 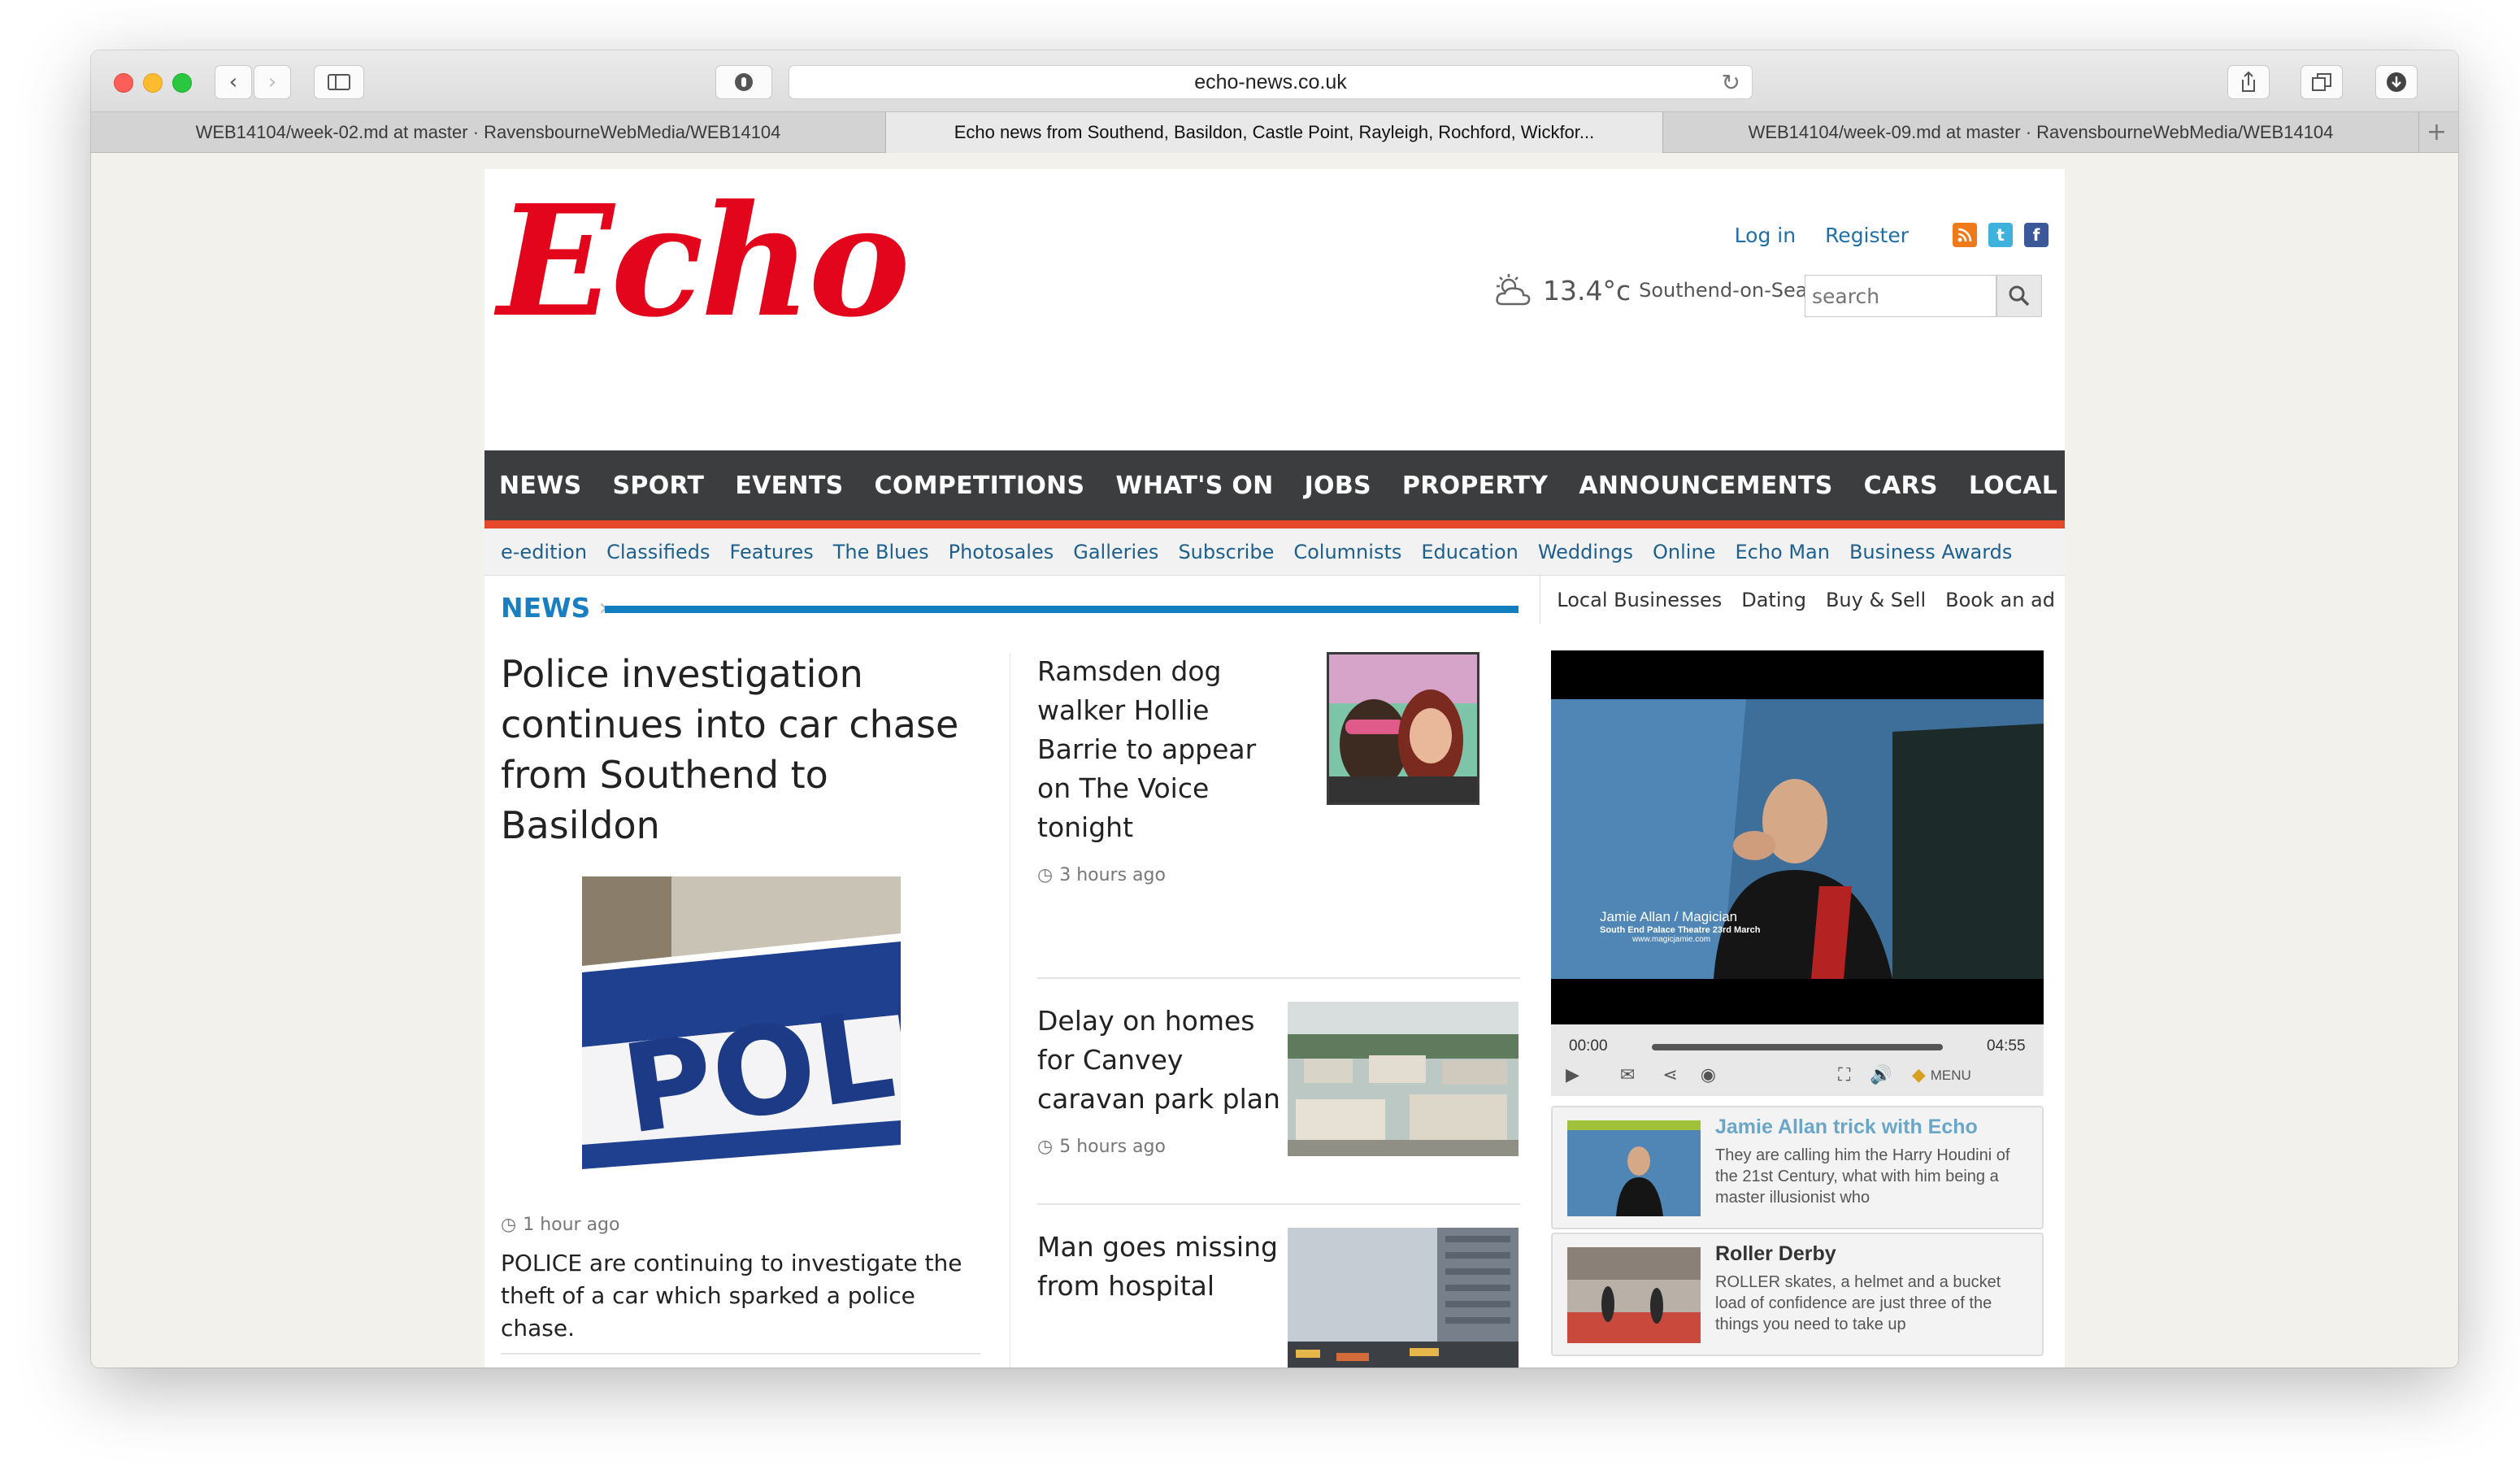 What do you see at coordinates (1513, 290) in the screenshot?
I see `partly-cloudy-icon` at bounding box center [1513, 290].